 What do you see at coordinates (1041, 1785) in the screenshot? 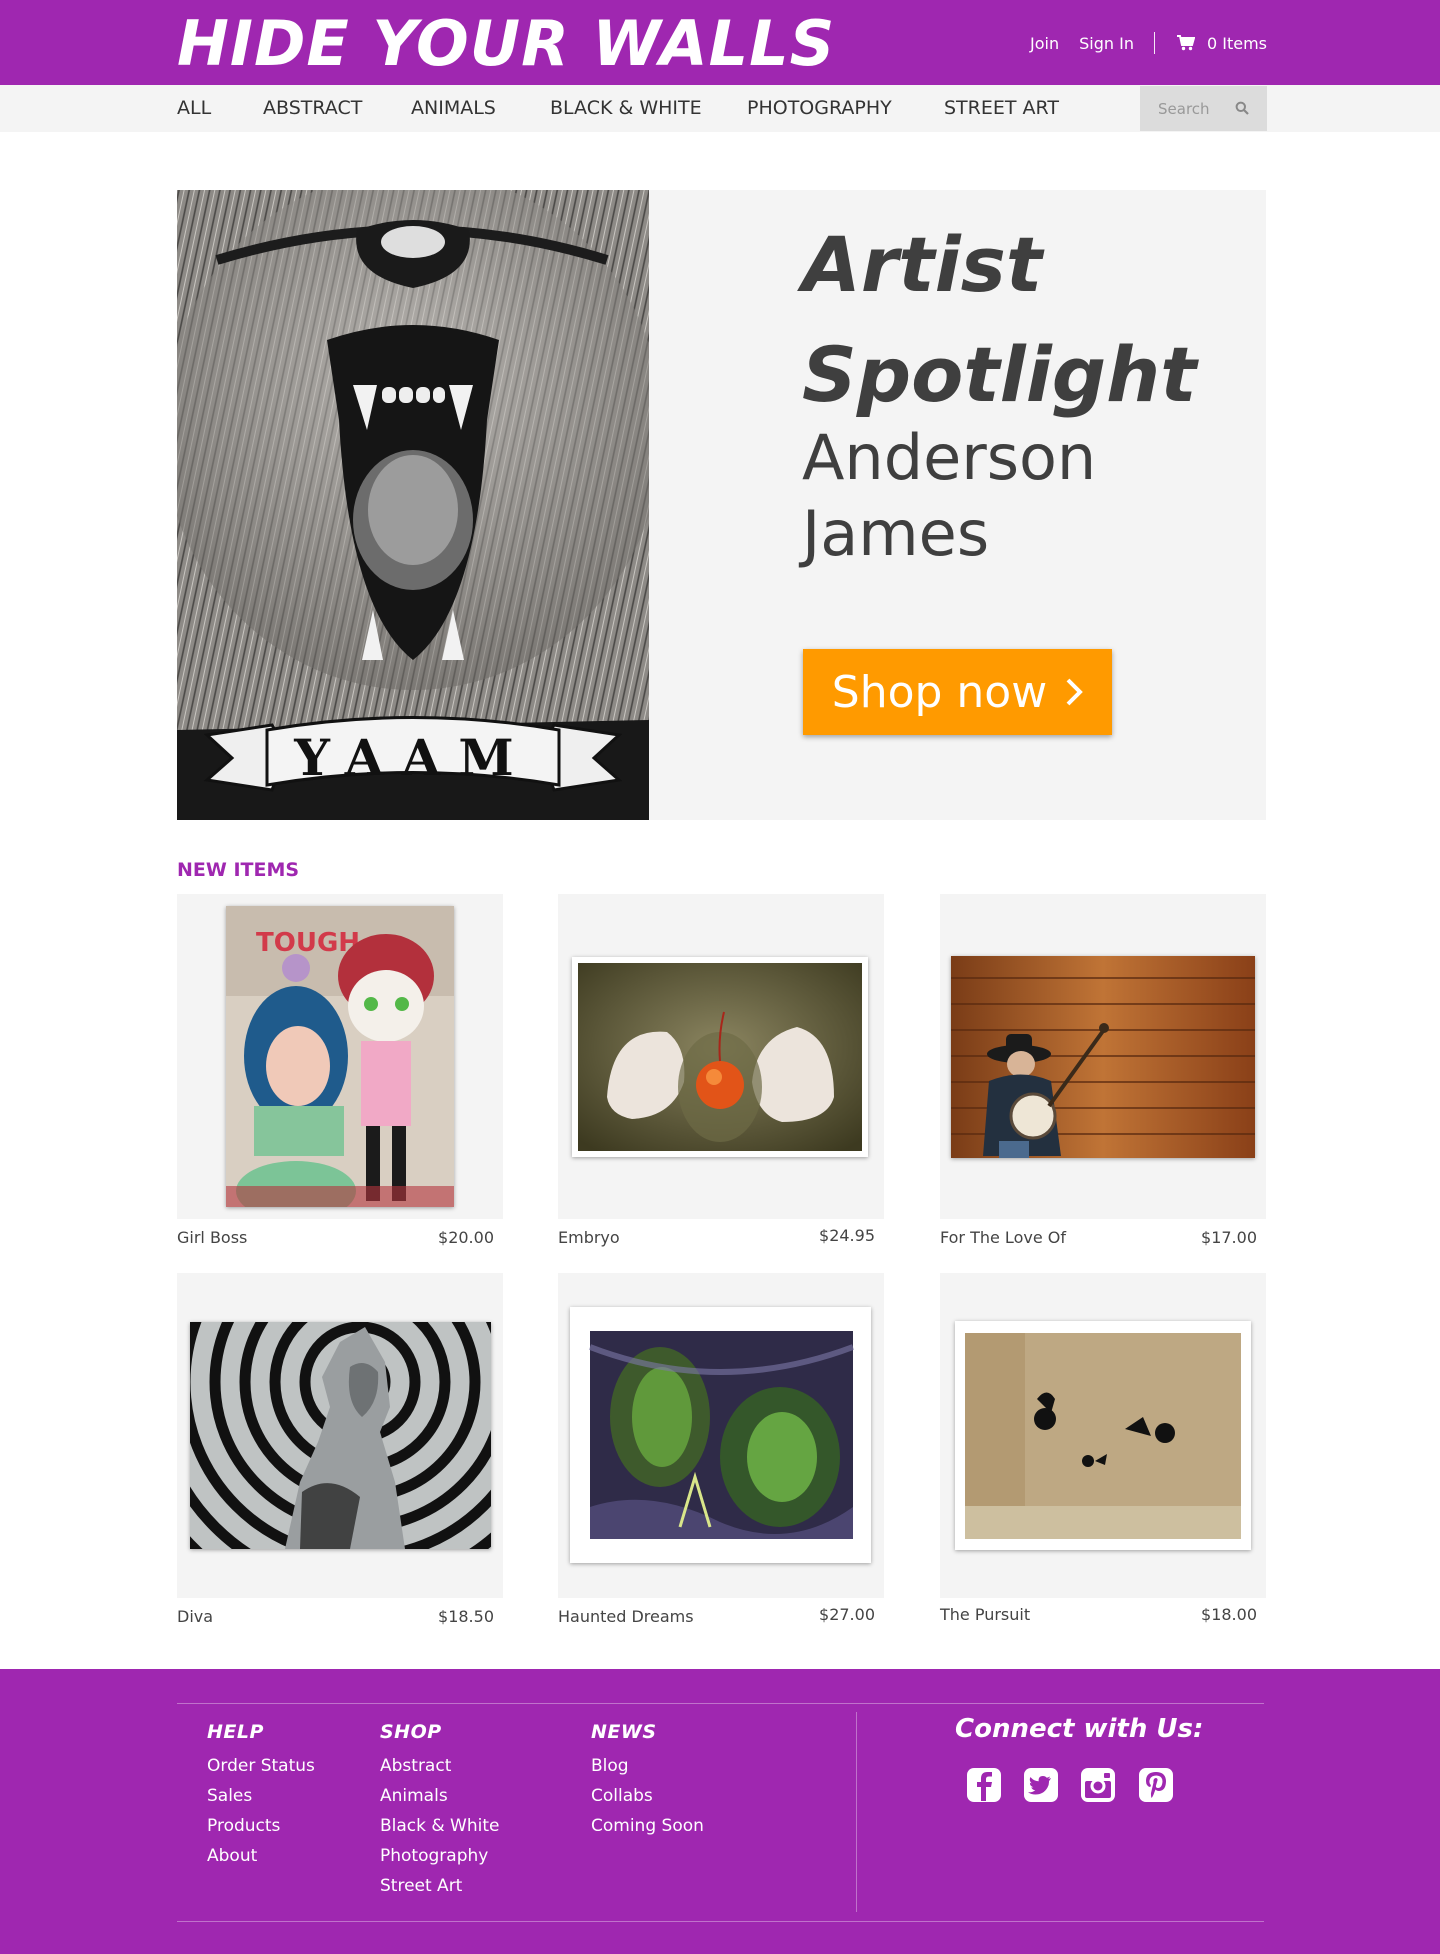
I see `twitter-icon` at bounding box center [1041, 1785].